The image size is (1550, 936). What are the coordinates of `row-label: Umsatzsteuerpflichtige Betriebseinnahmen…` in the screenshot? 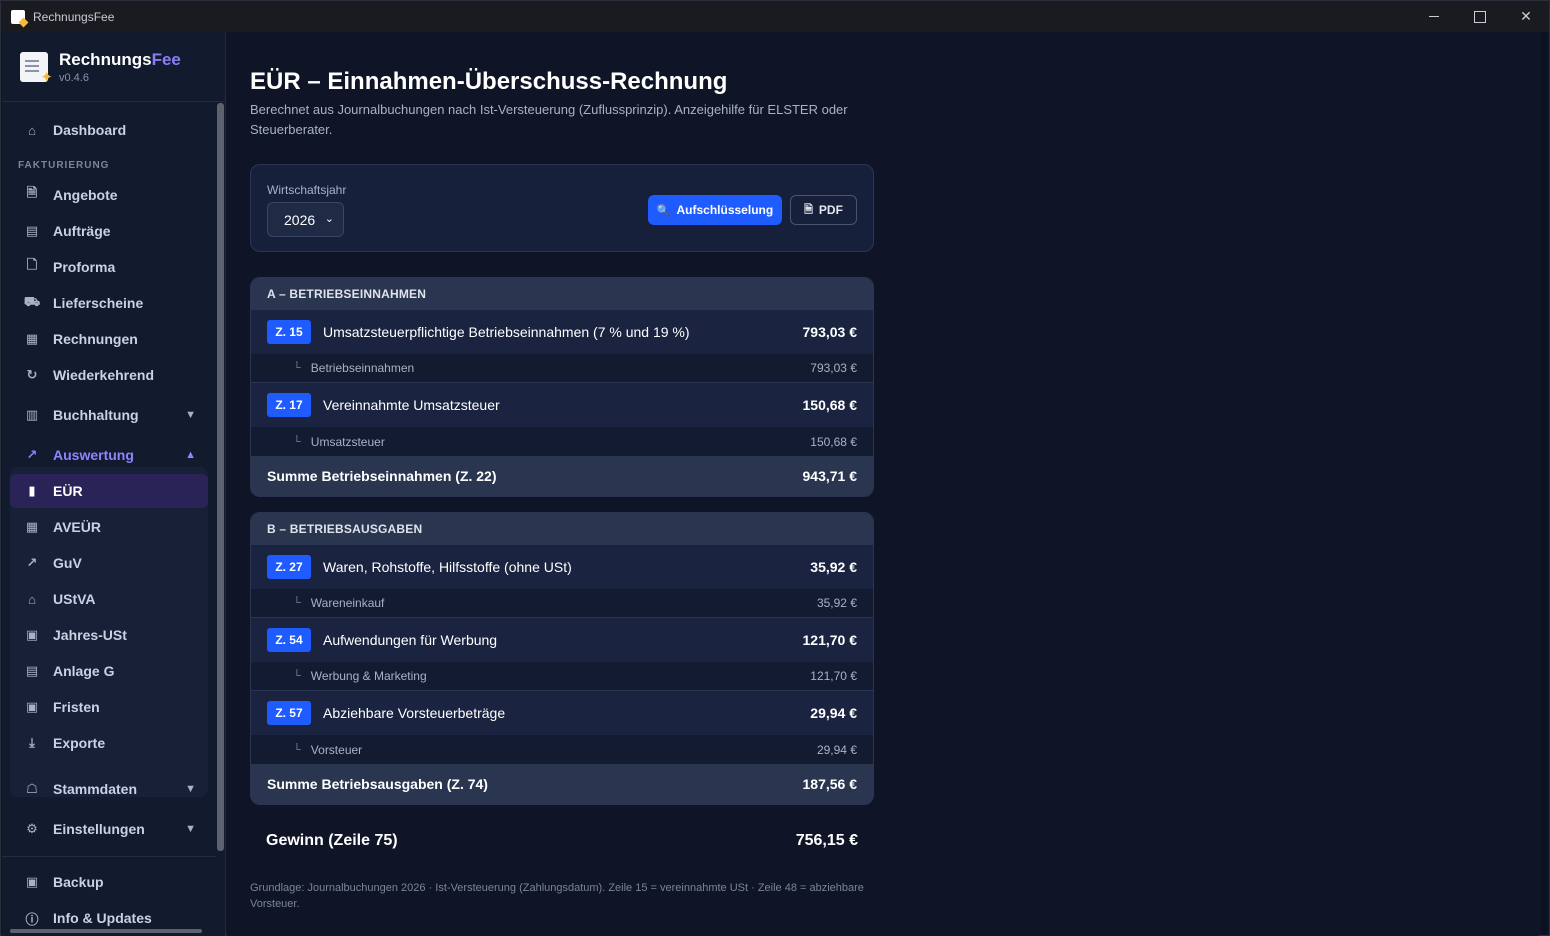 It's located at (506, 332).